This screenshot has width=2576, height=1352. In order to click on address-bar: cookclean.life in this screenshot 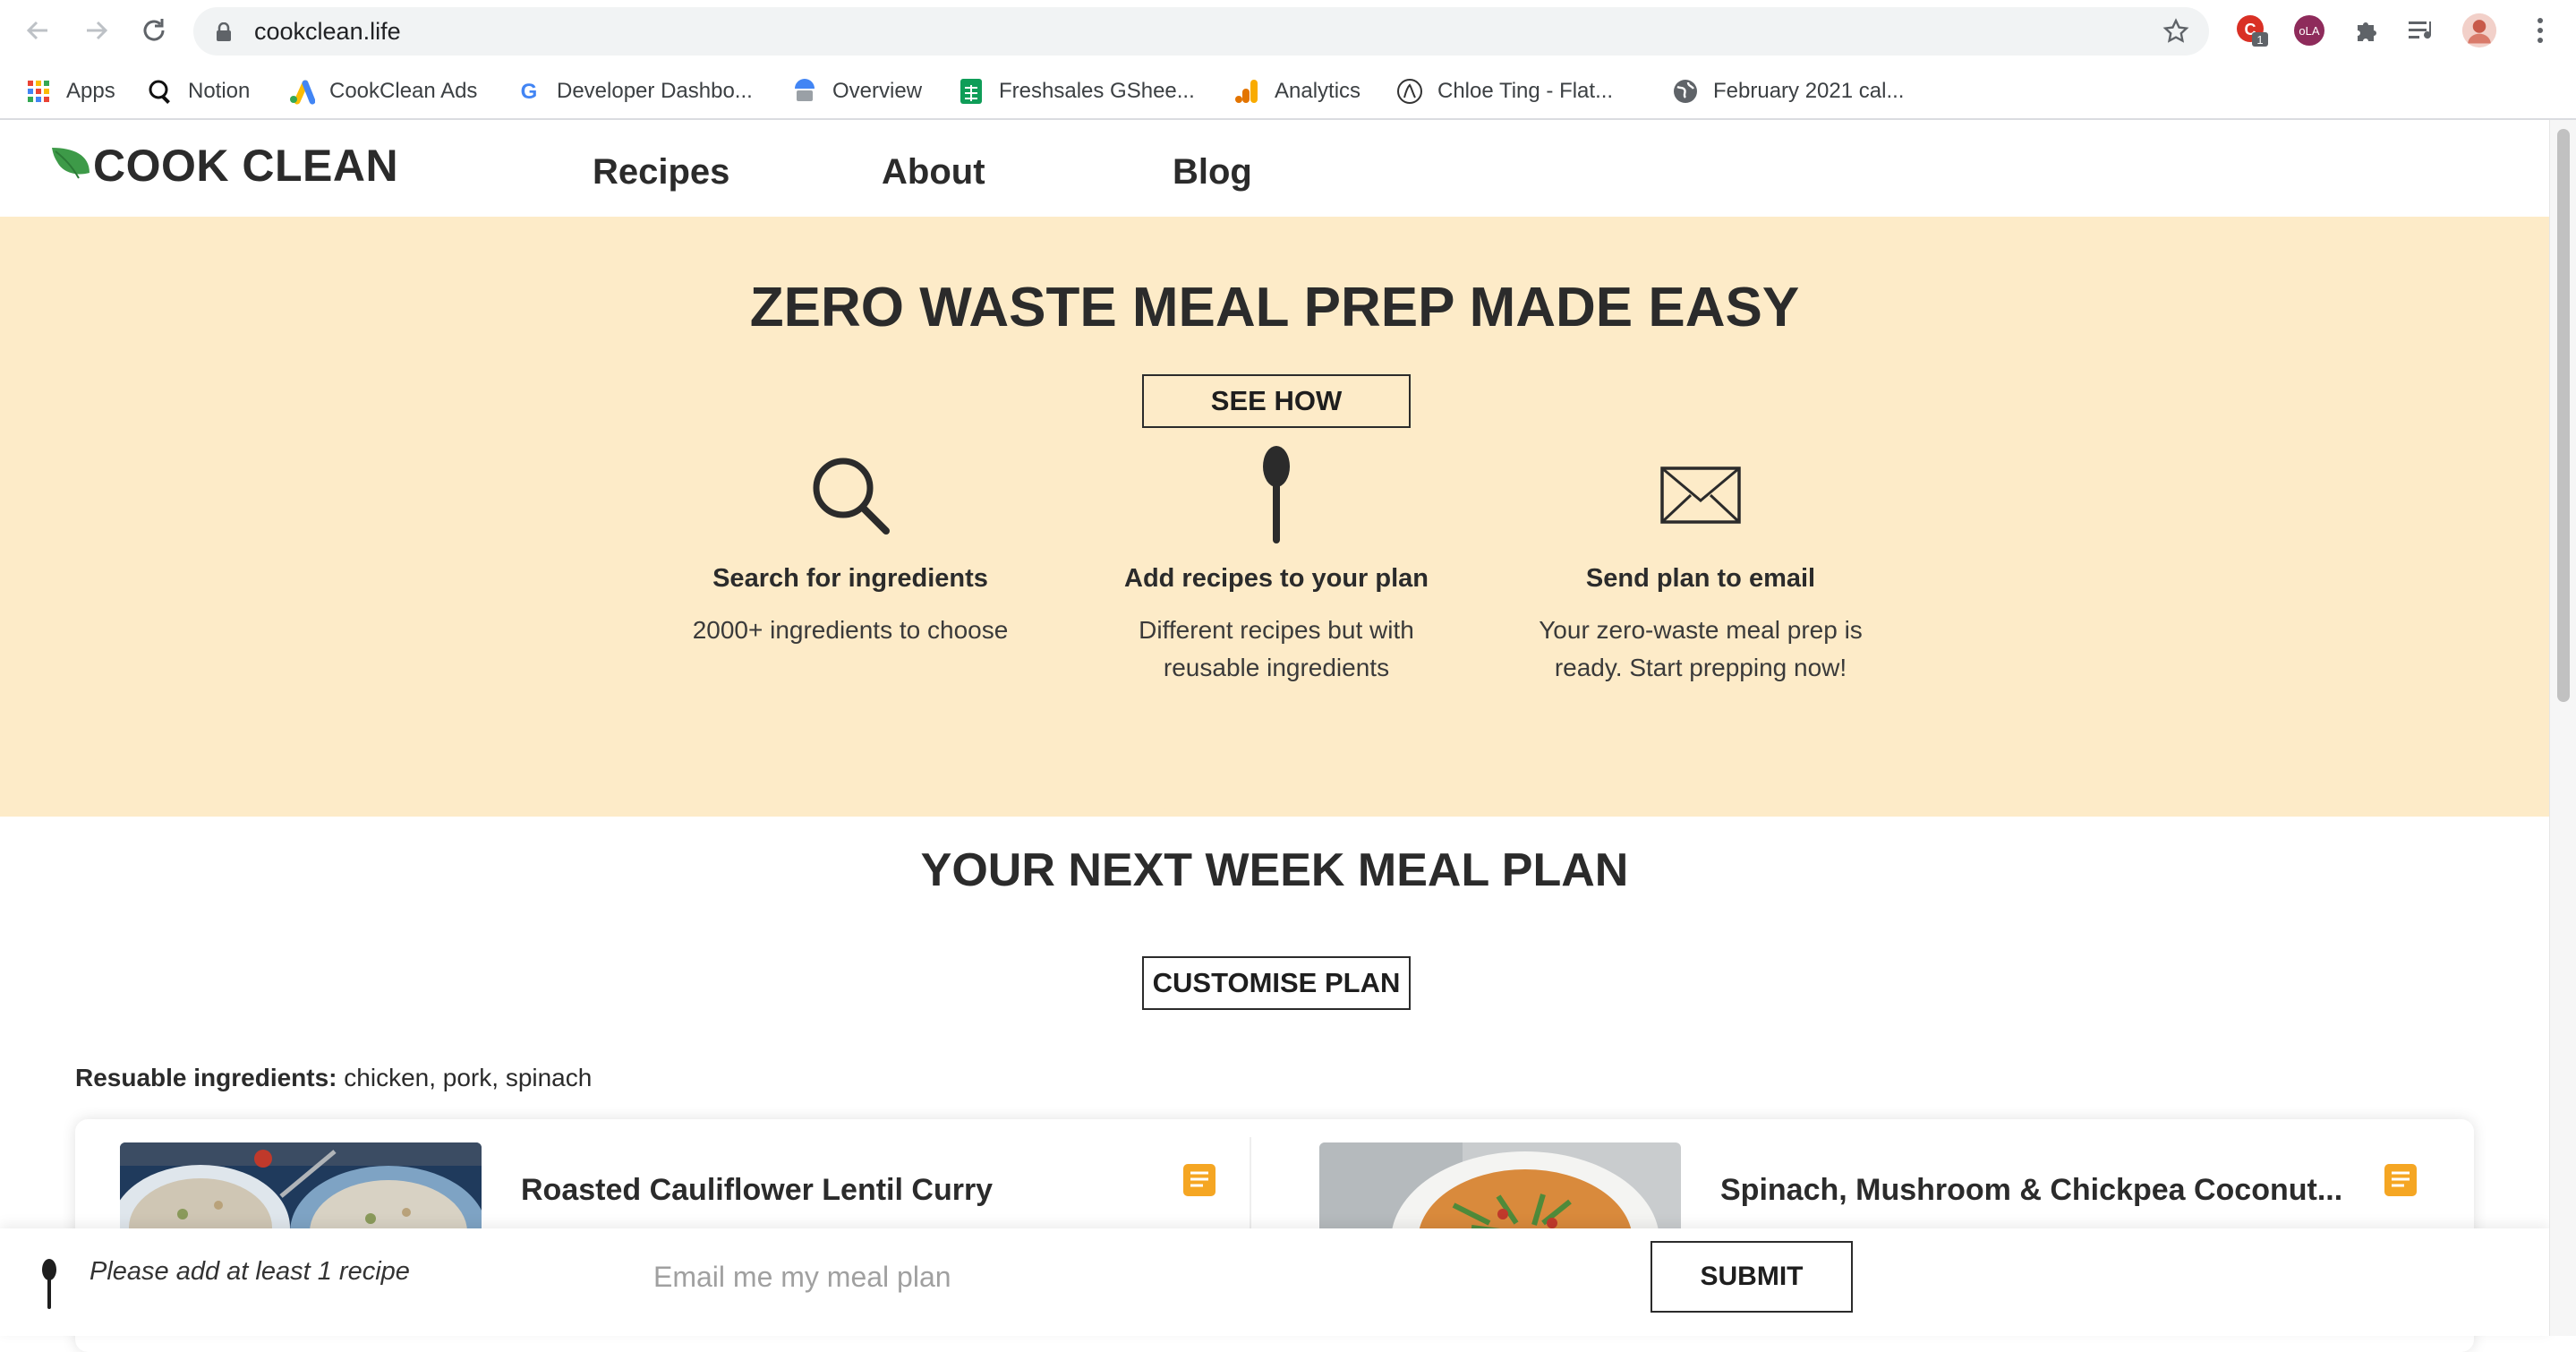, I will do `click(1201, 31)`.